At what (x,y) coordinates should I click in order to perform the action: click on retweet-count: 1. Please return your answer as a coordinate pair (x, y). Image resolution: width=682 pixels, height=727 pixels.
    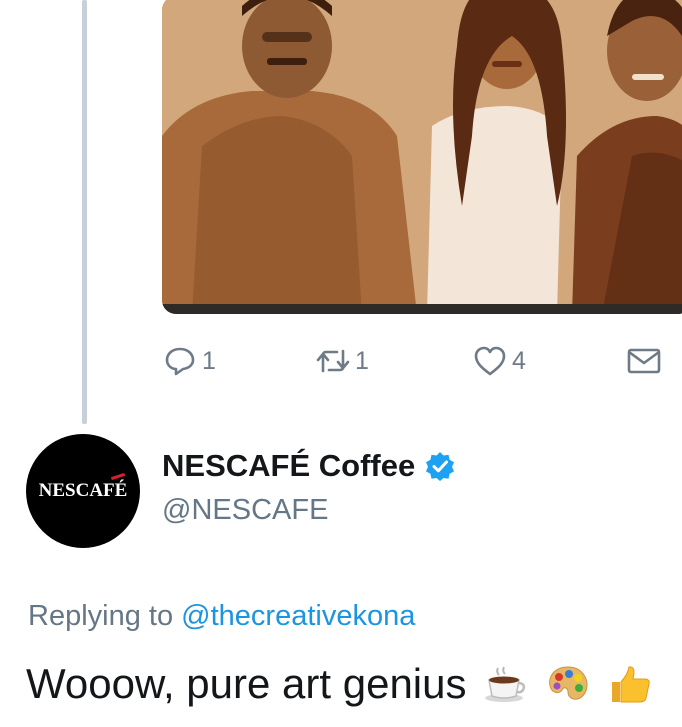
    Looking at the image, I should click on (362, 360).